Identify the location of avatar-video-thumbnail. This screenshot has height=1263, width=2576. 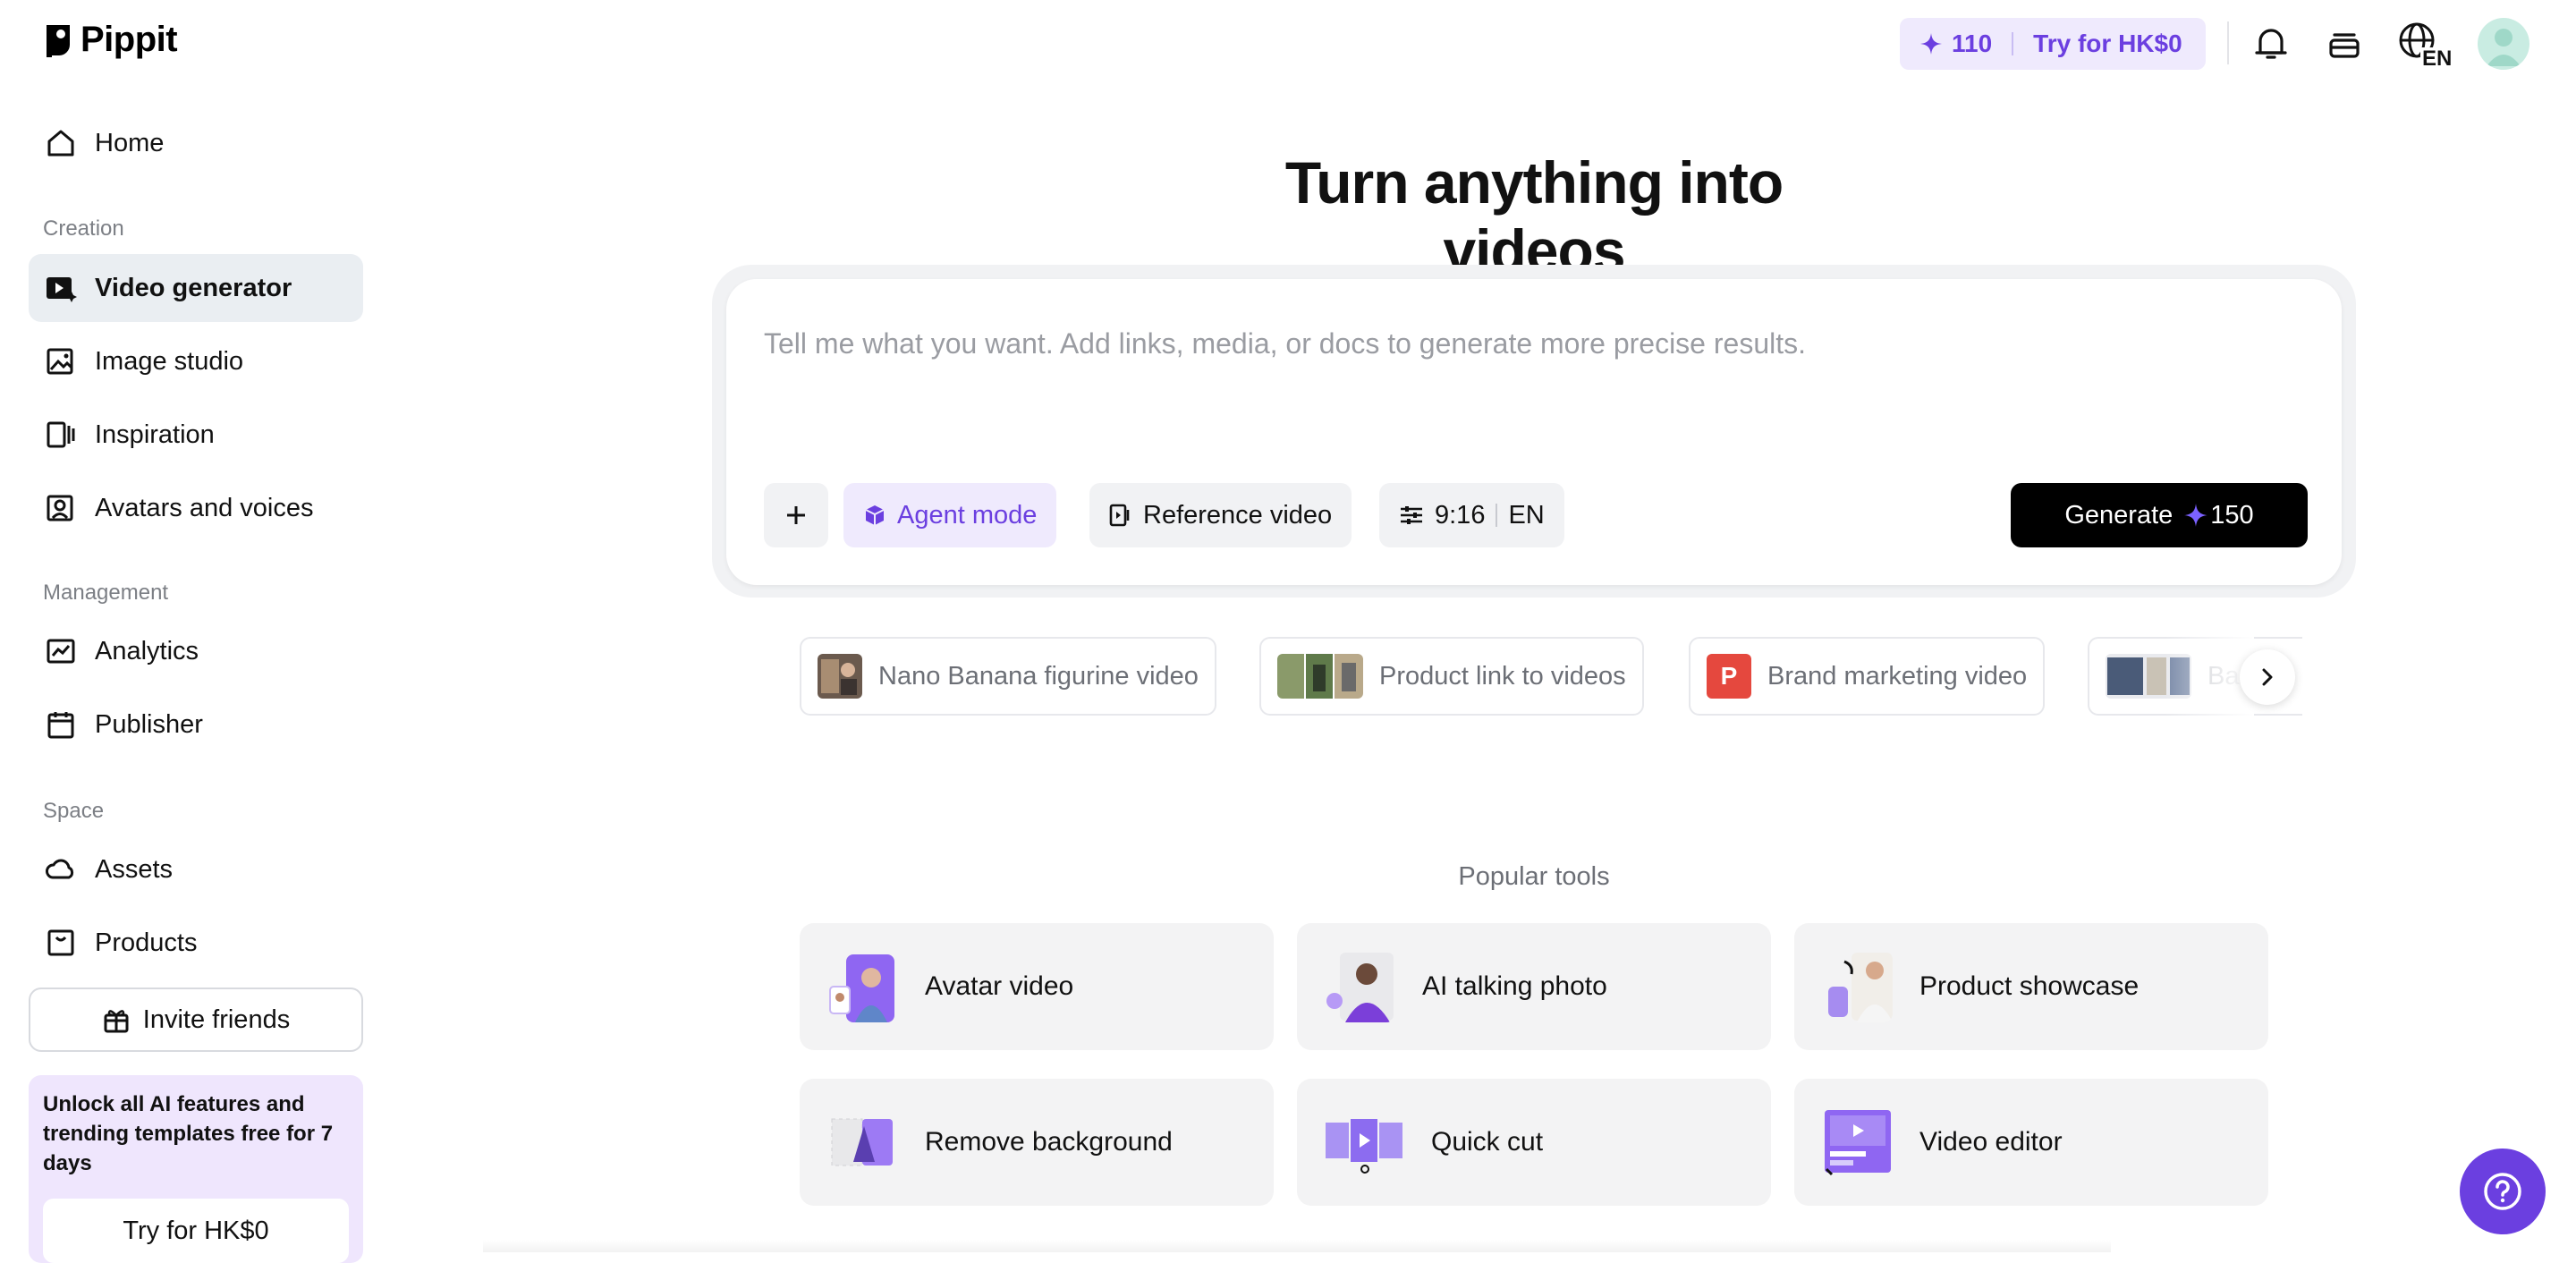
(862, 986).